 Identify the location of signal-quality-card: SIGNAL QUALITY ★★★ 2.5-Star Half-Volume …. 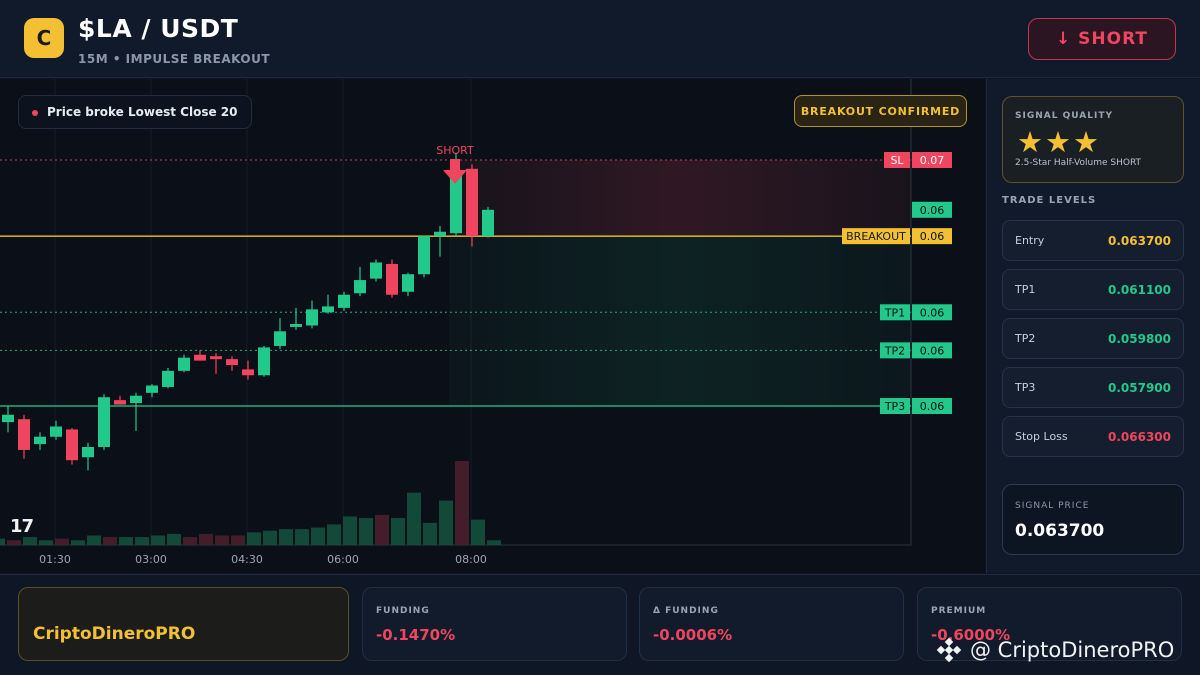
(1093, 139).